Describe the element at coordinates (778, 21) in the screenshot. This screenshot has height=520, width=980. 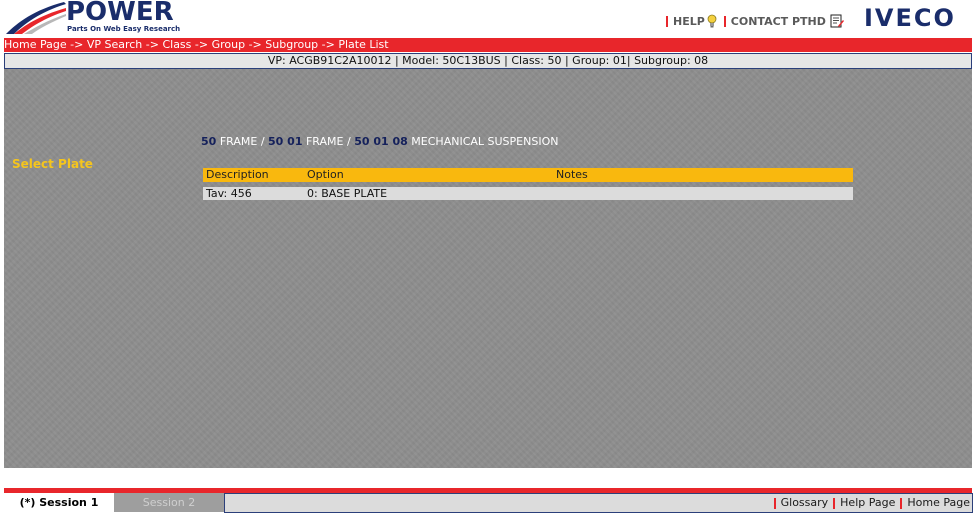
I see `contact-pthd-link: CONTACT PTHD` at that location.